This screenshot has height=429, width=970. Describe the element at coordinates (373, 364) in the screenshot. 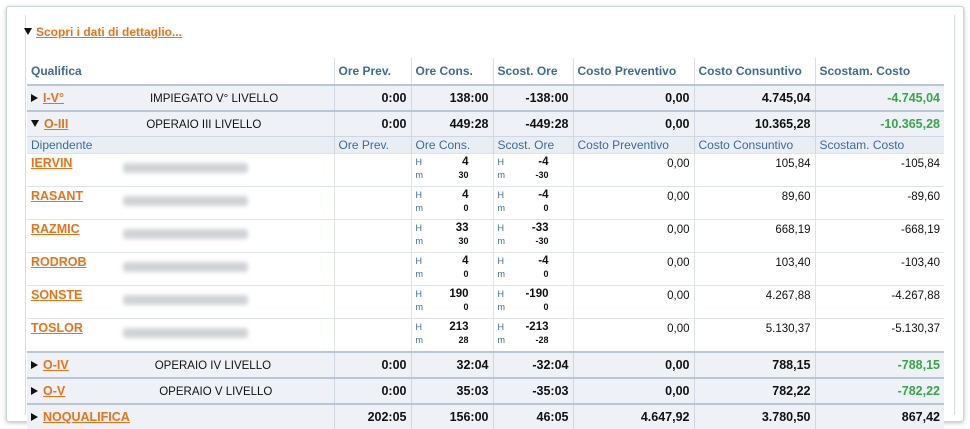

I see `group-ore-prev: 0:00` at that location.